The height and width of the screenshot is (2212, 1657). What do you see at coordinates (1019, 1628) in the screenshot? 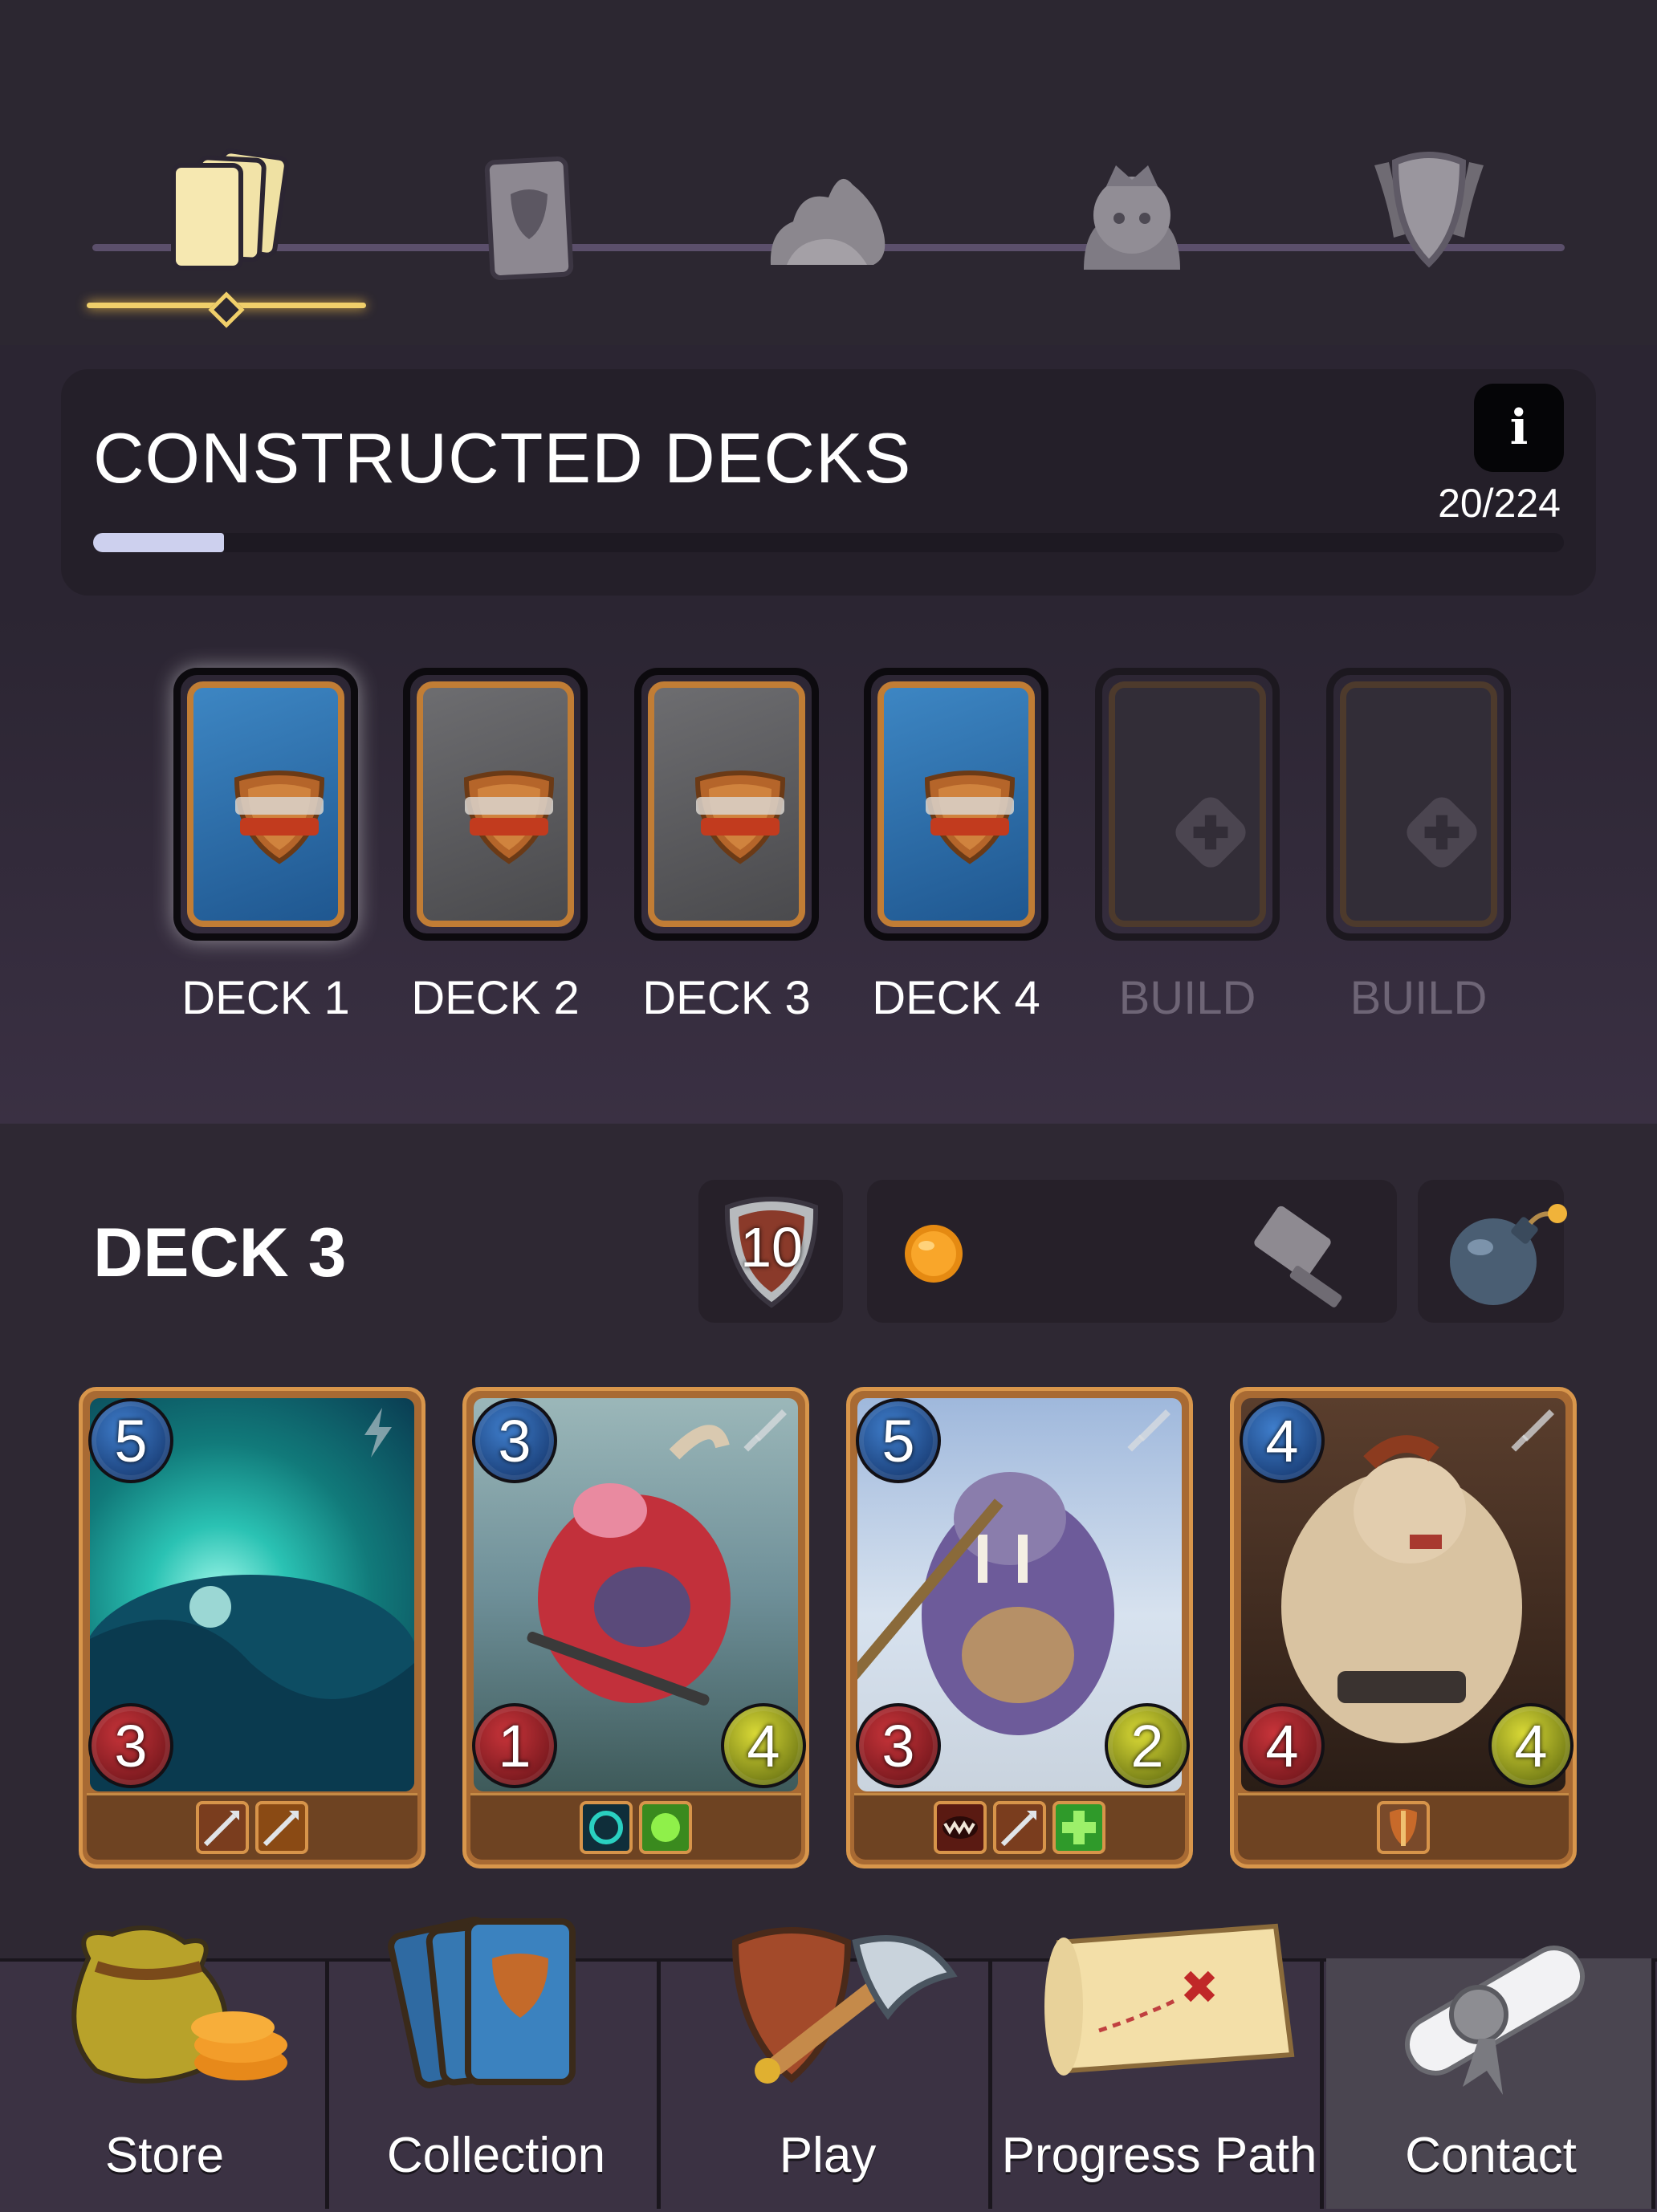
I see `minion-card: 5 3 2` at bounding box center [1019, 1628].